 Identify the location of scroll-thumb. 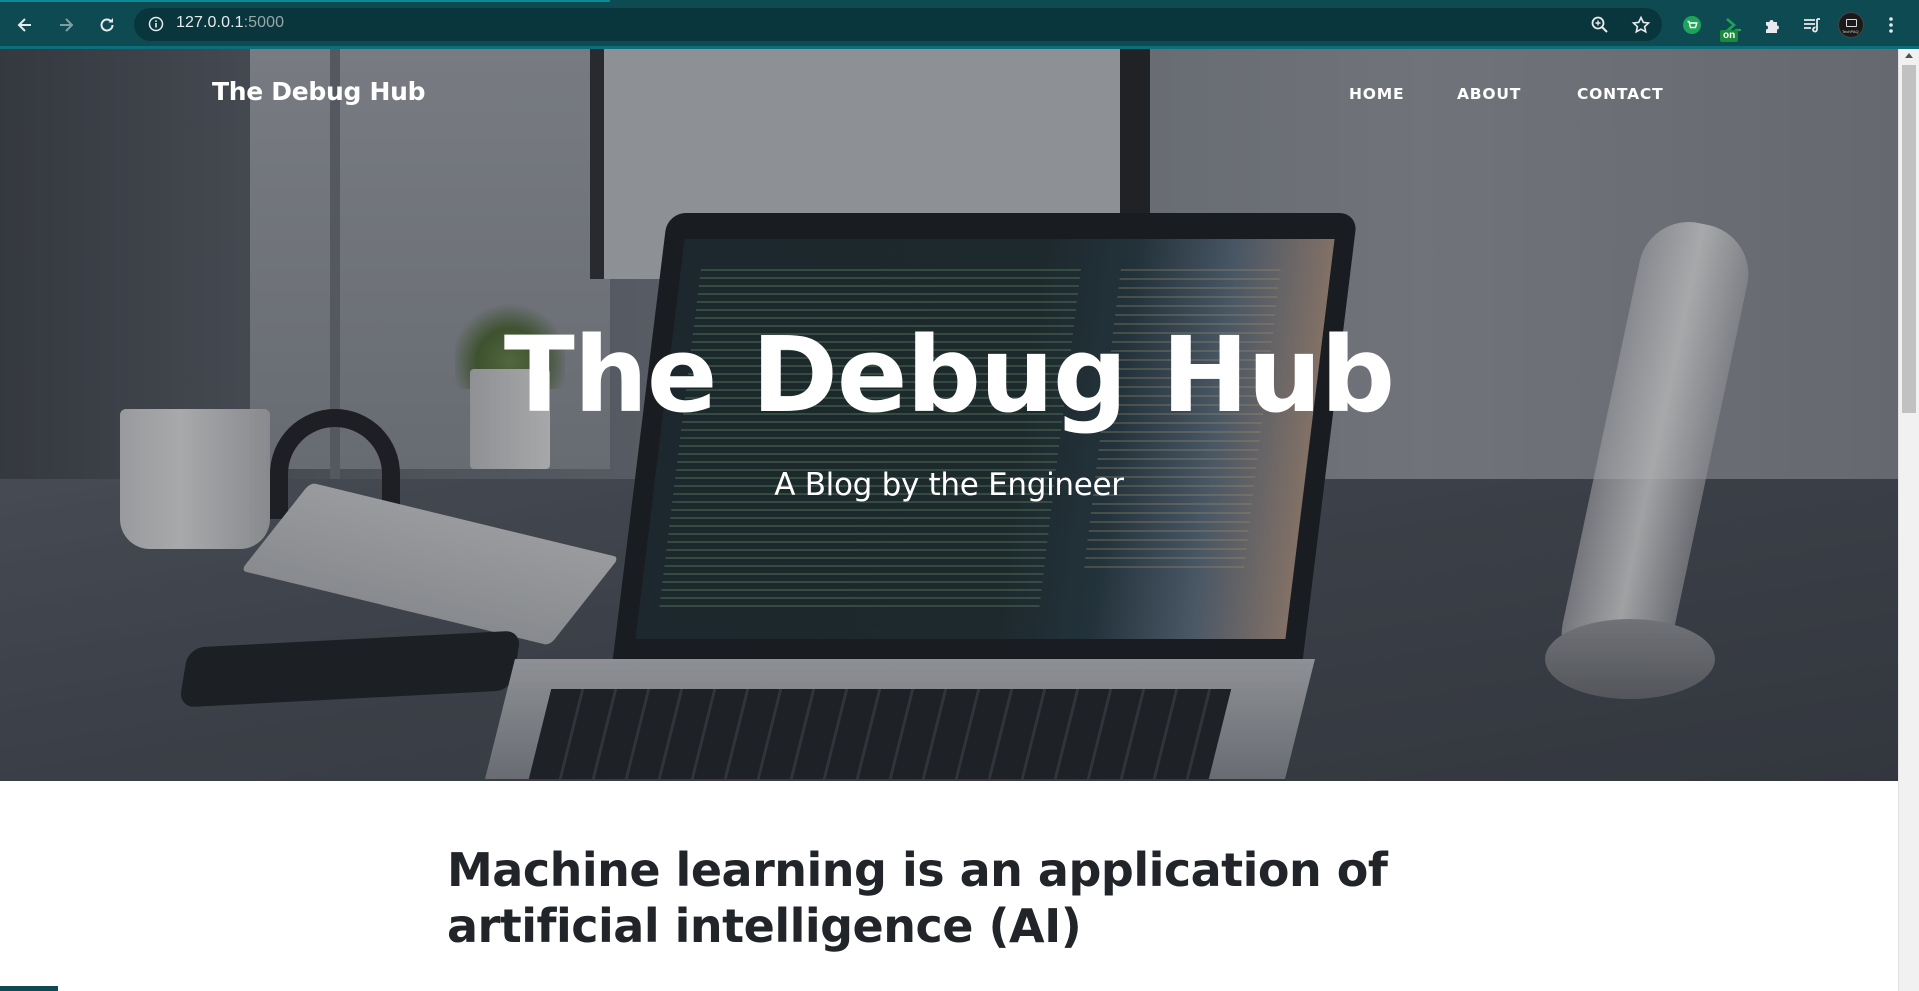
(1909, 239).